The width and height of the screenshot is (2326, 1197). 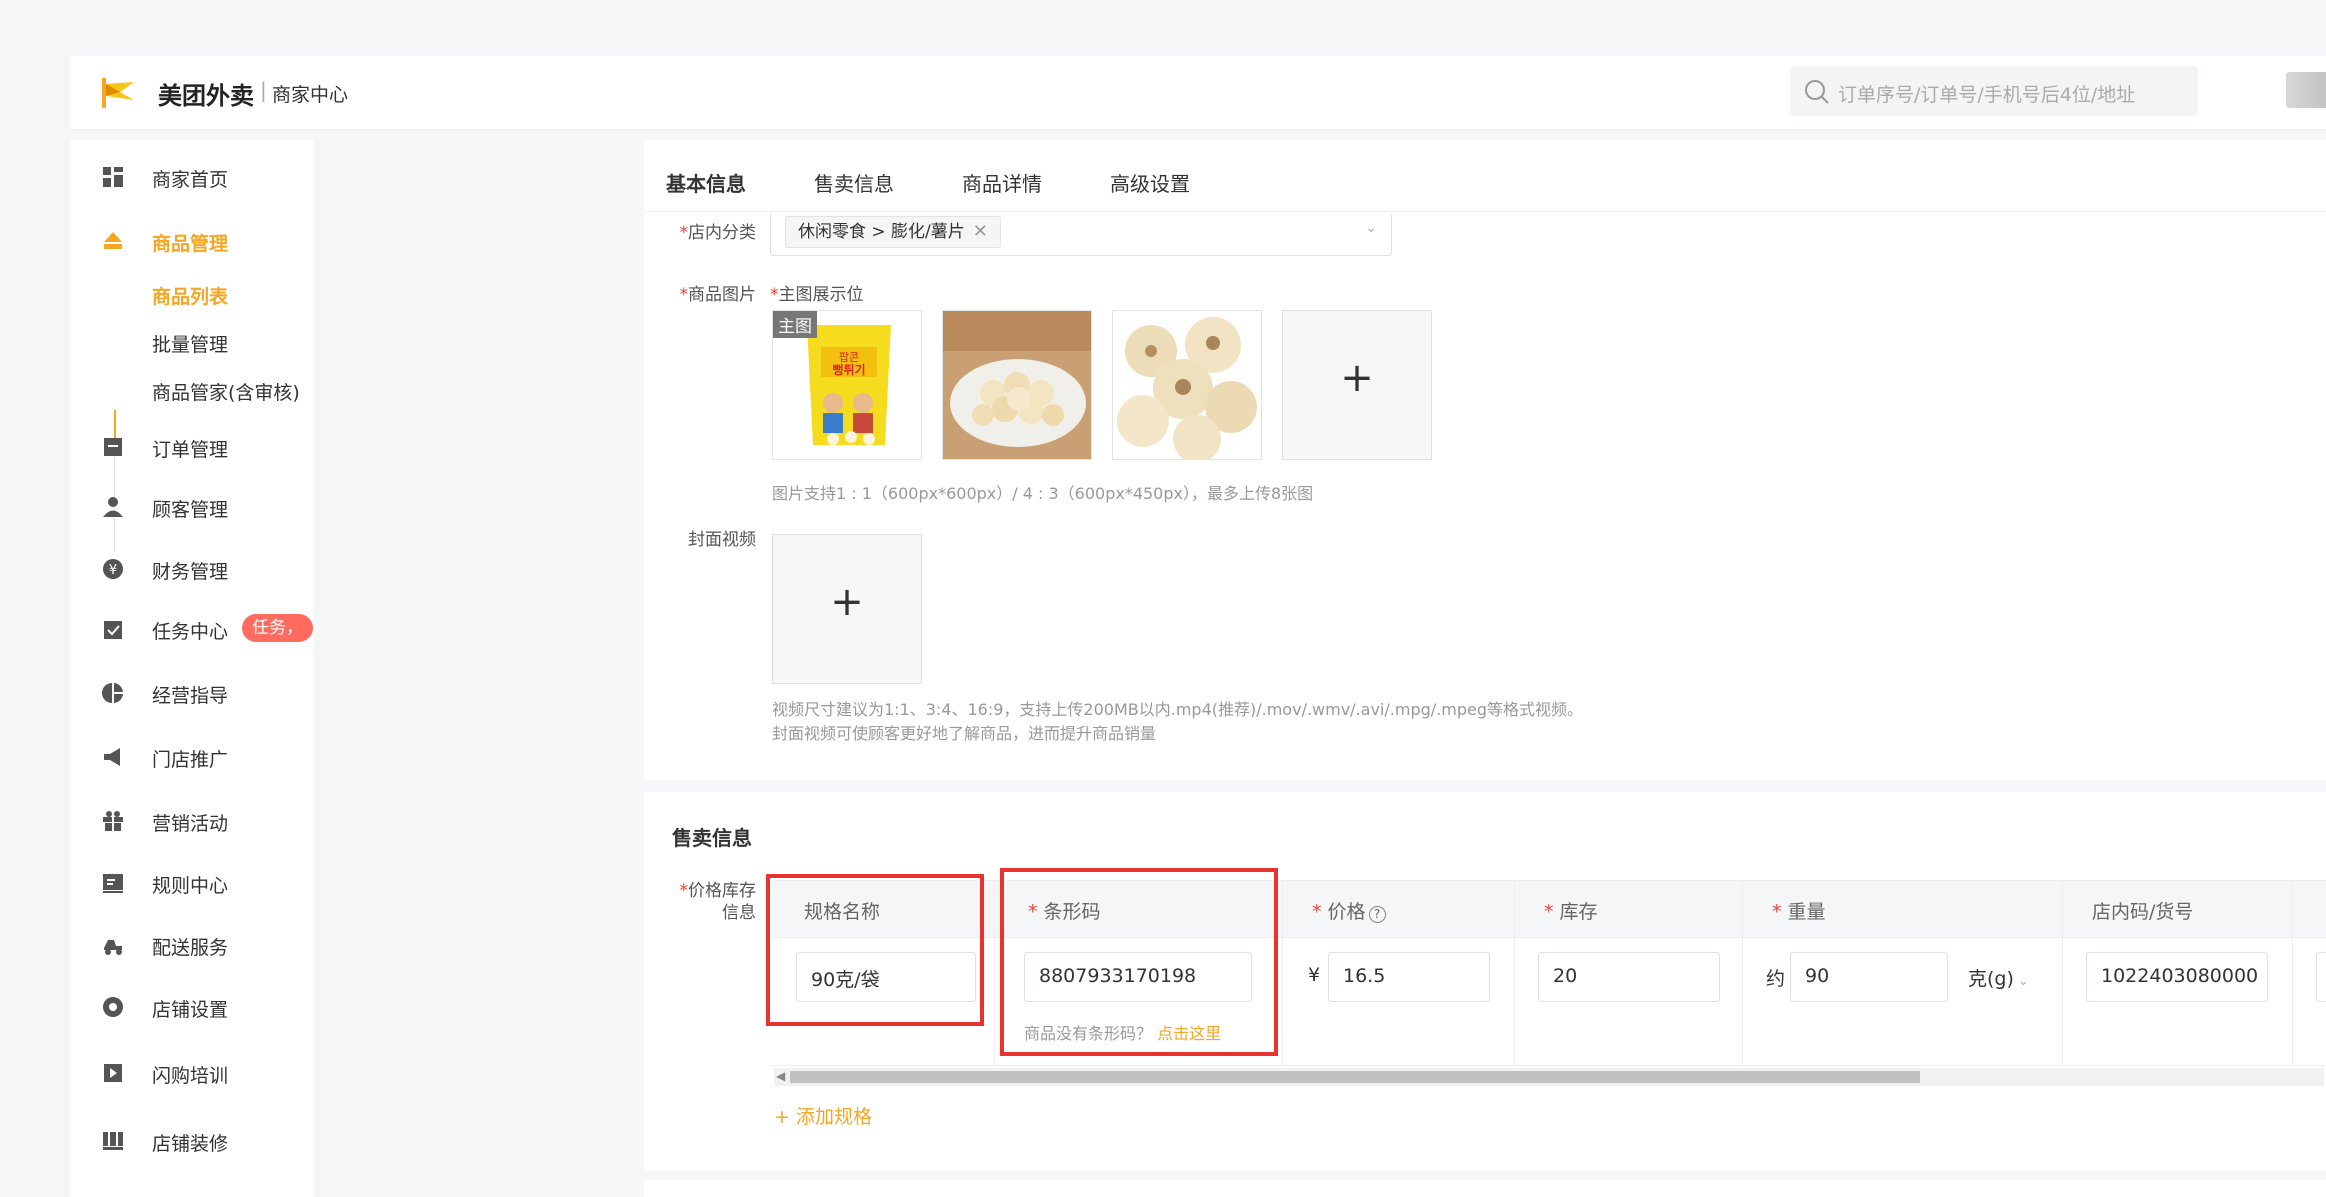 What do you see at coordinates (795, 324) in the screenshot?
I see `main-image-tag: 主图` at bounding box center [795, 324].